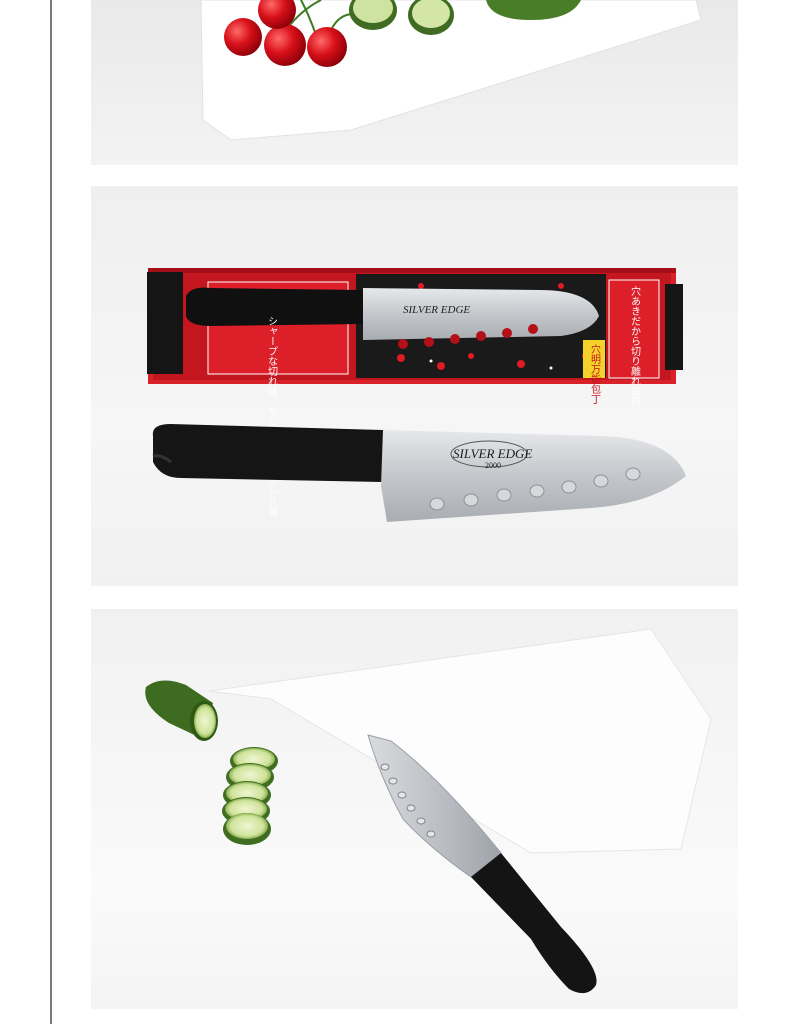 The image size is (790, 1024). Describe the element at coordinates (272, 416) in the screenshot. I see `box-feature-text: シャープな切れ味。サビに強いステンレス製` at that location.